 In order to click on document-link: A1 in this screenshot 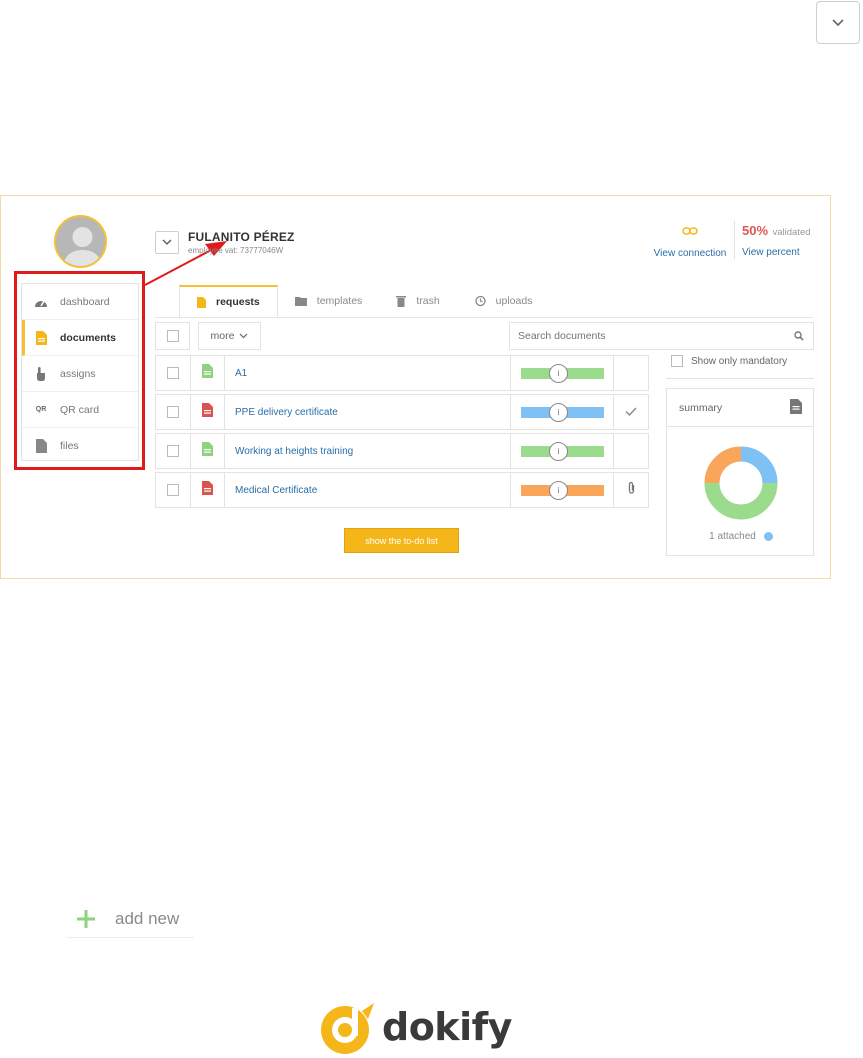, I will do `click(241, 373)`.